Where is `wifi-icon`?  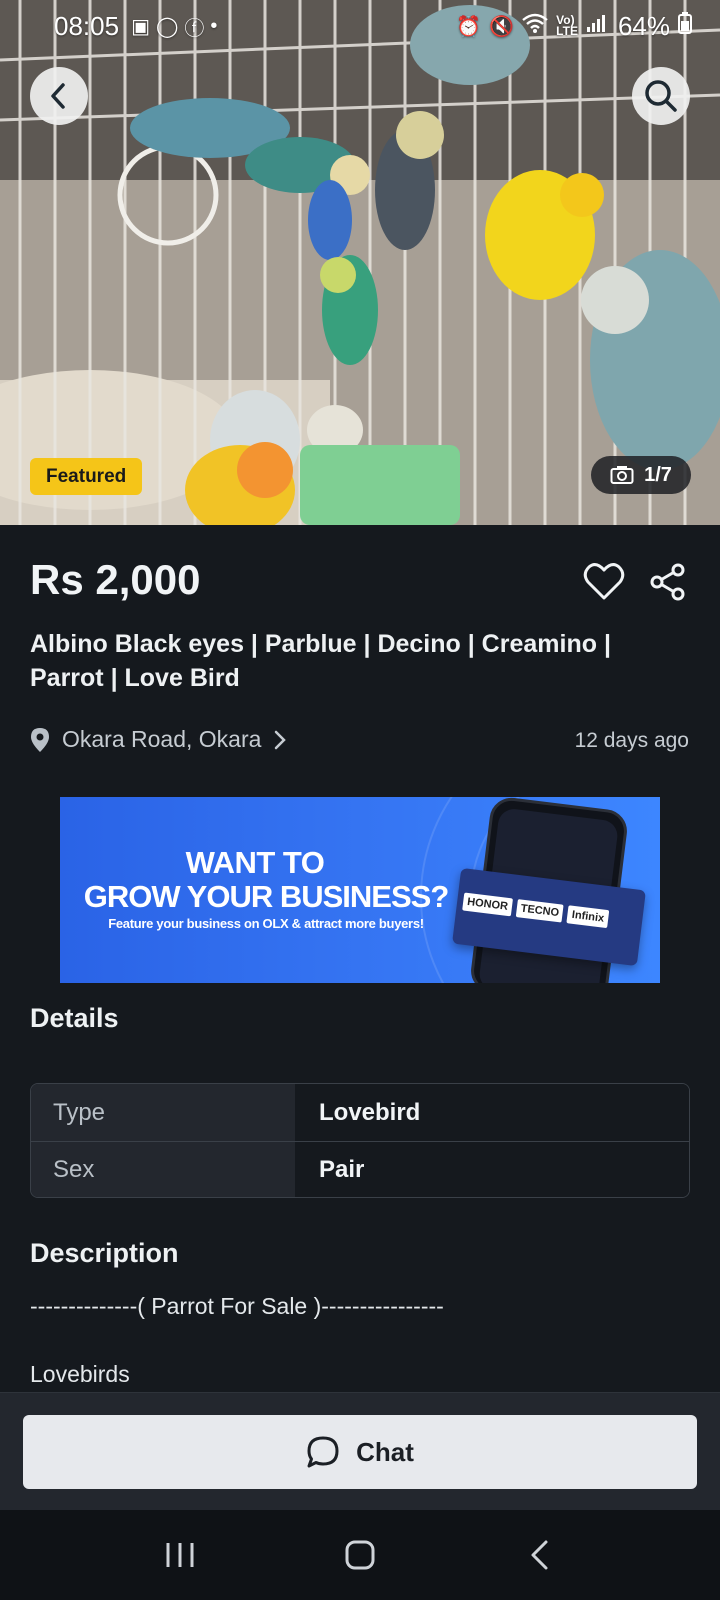 wifi-icon is located at coordinates (535, 26).